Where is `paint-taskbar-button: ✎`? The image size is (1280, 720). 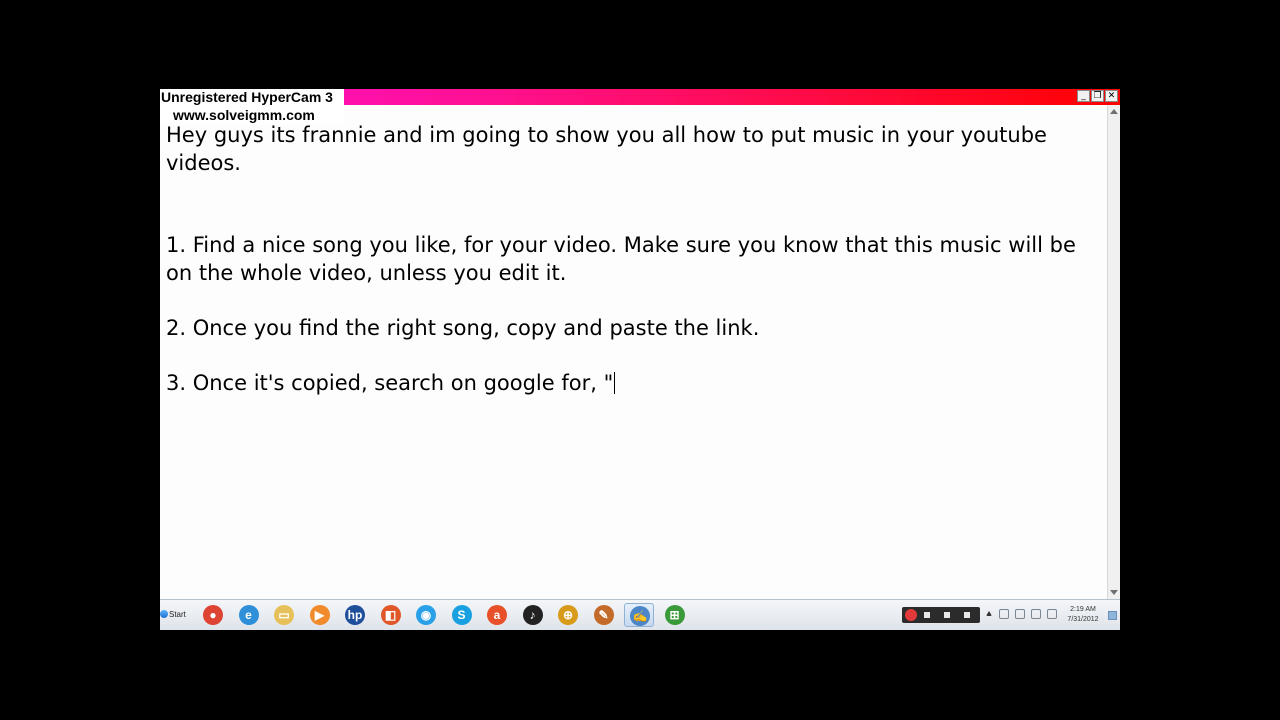 paint-taskbar-button: ✎ is located at coordinates (604, 615).